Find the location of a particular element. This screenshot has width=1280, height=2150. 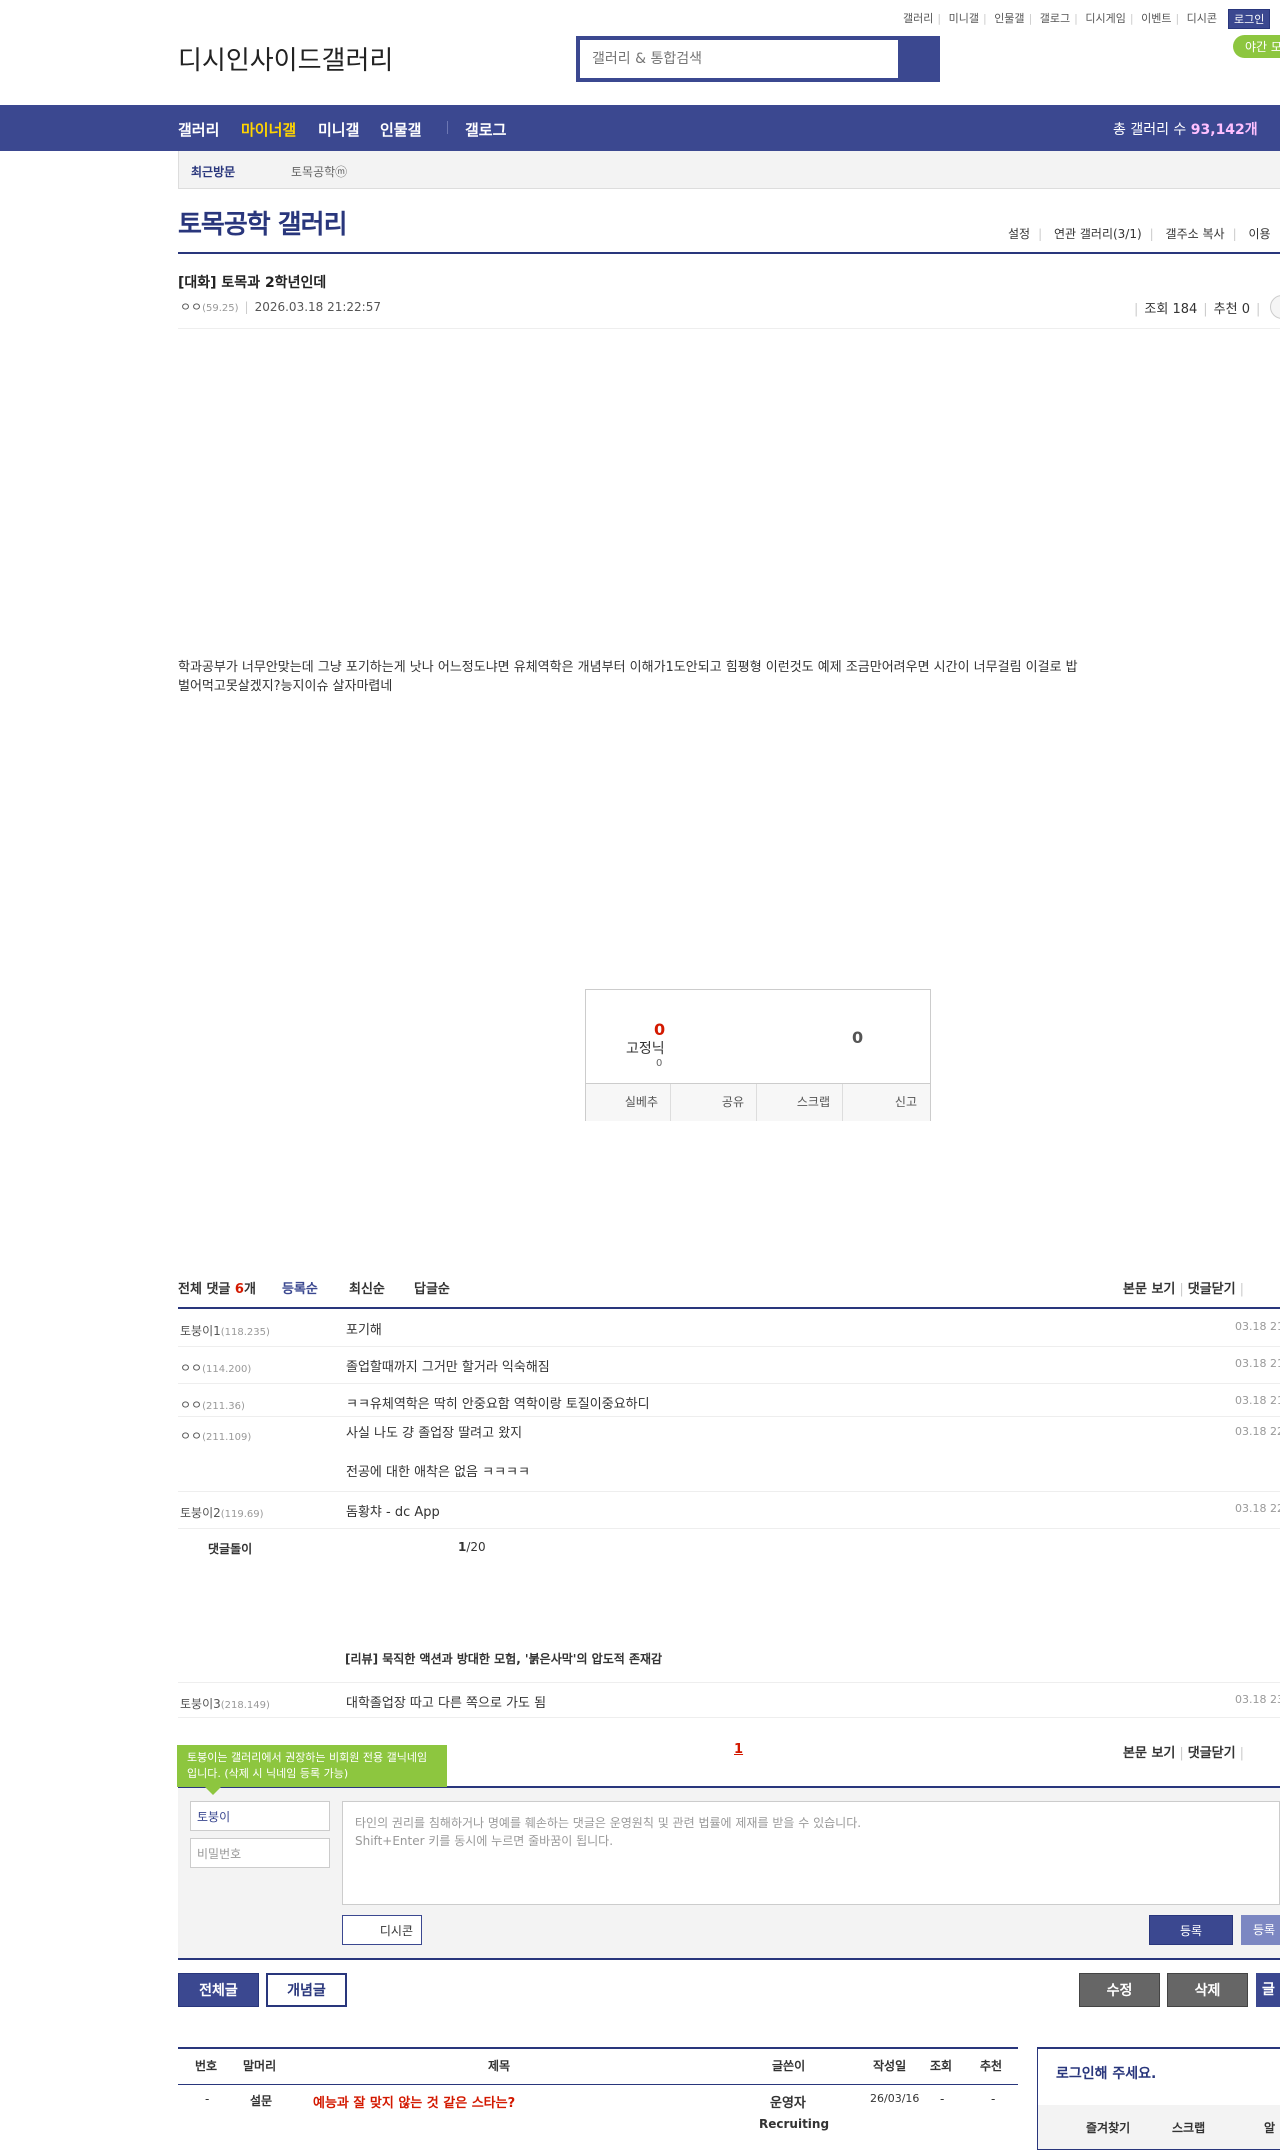

gallery-menu: 설정 | 연관 갤러리(3/1) | 갤주소 복사 | 이용 is located at coordinates (1139, 234).